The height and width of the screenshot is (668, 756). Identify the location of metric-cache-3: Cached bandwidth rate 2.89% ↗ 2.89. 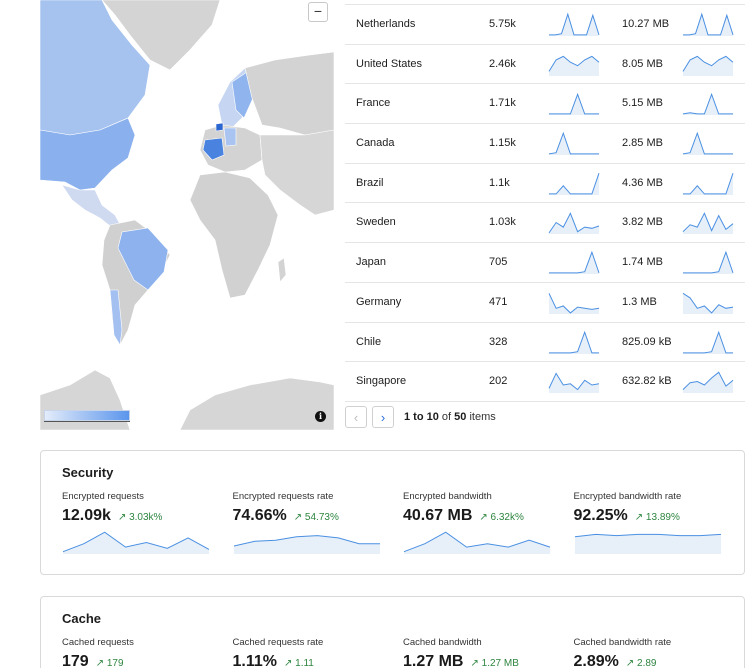
(654, 652).